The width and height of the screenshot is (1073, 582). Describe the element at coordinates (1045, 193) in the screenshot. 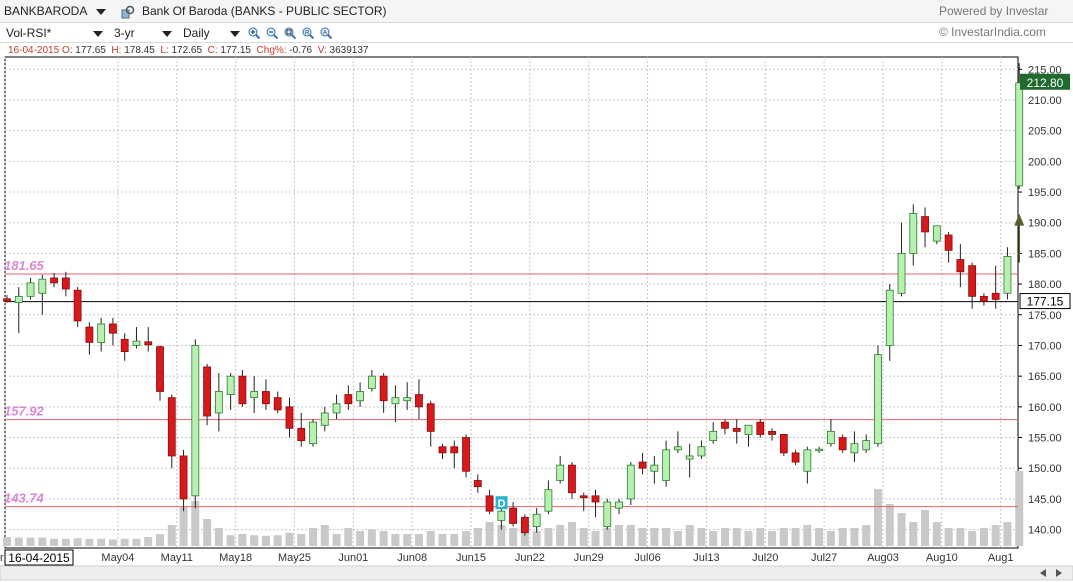

I see `y-tick-label: 195.00` at that location.